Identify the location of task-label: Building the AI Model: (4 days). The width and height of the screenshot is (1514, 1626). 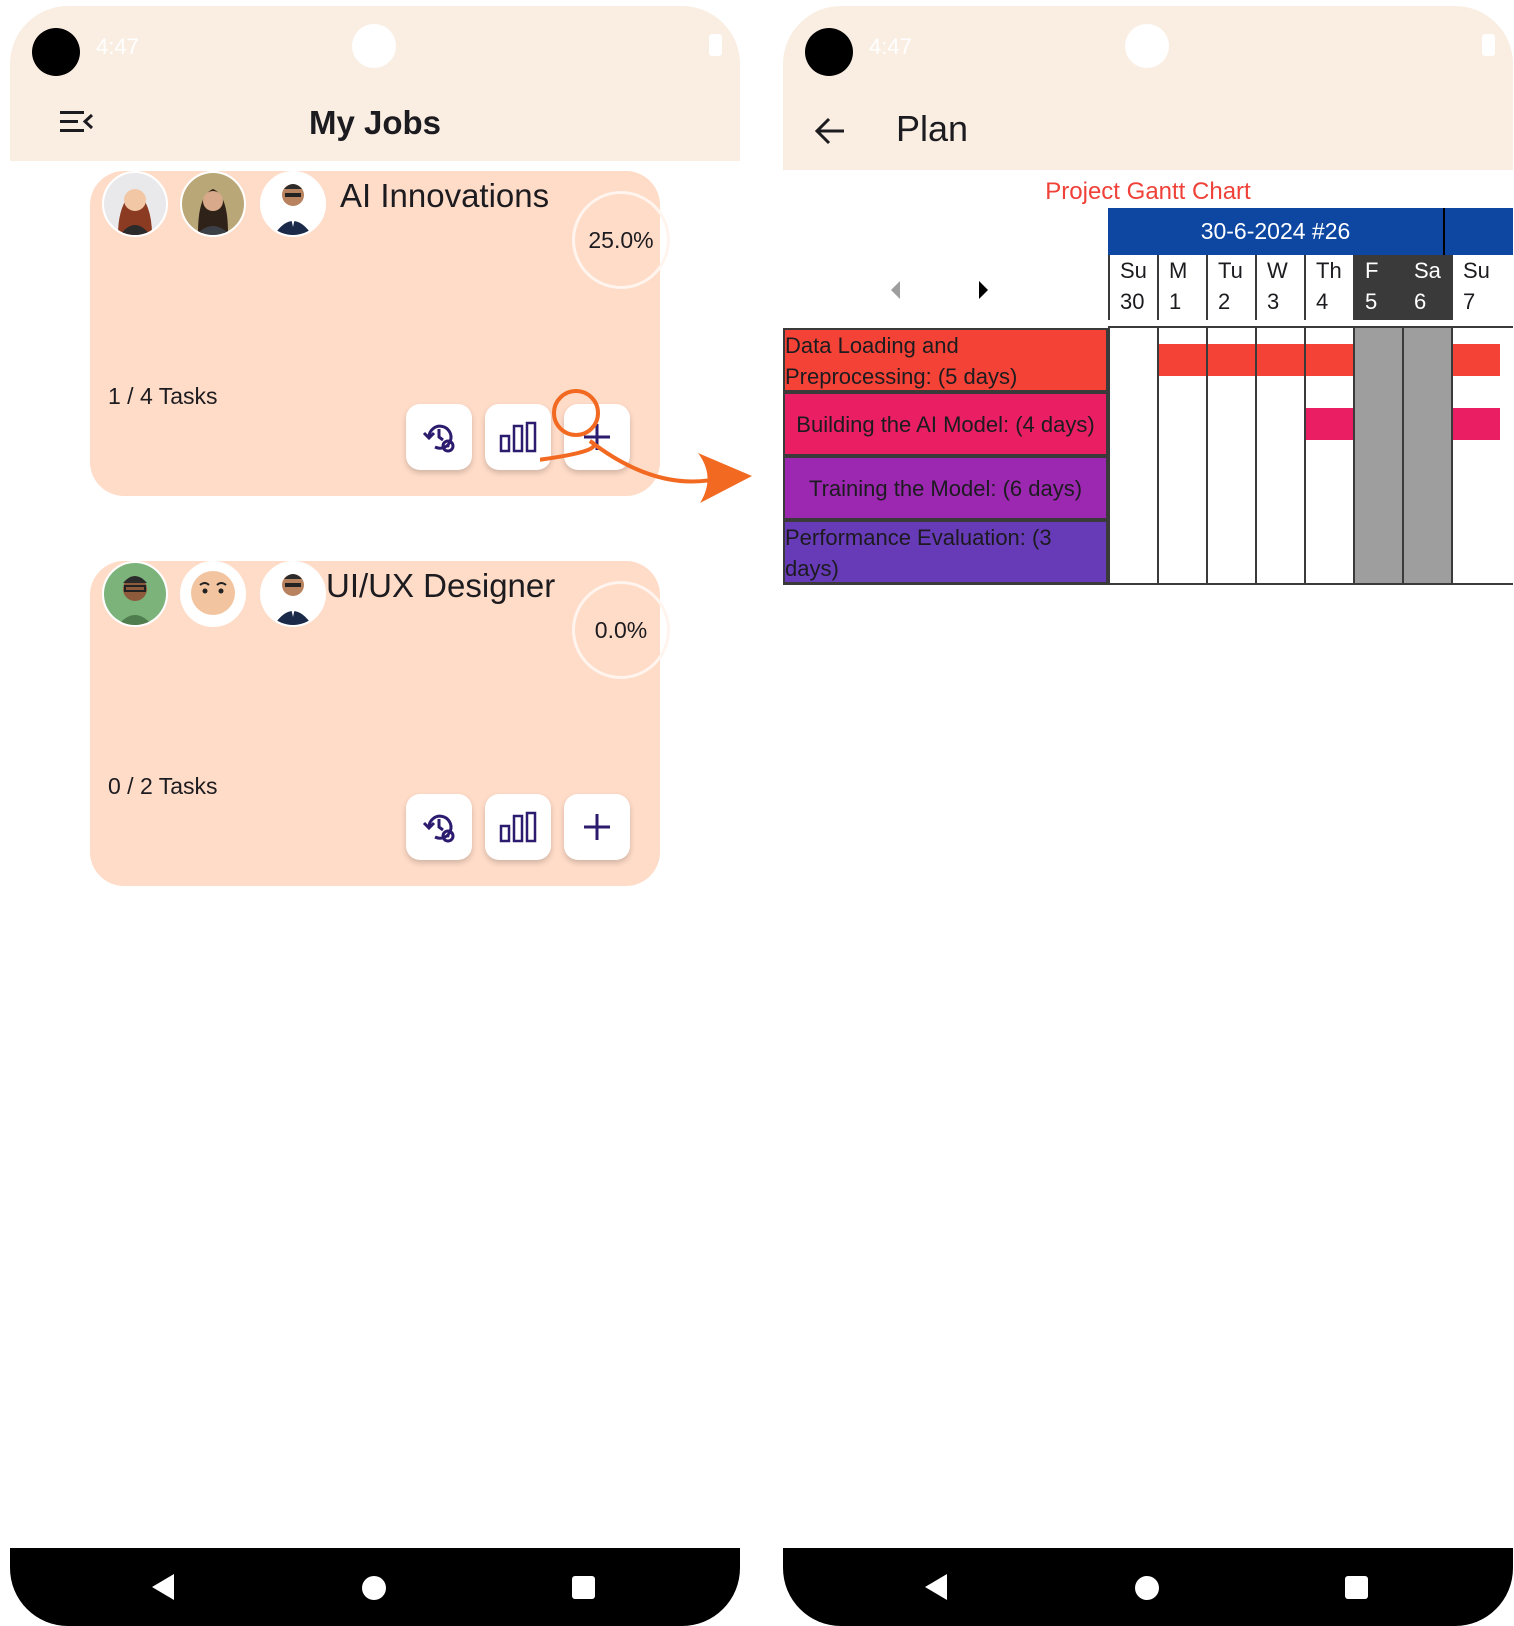
(945, 424).